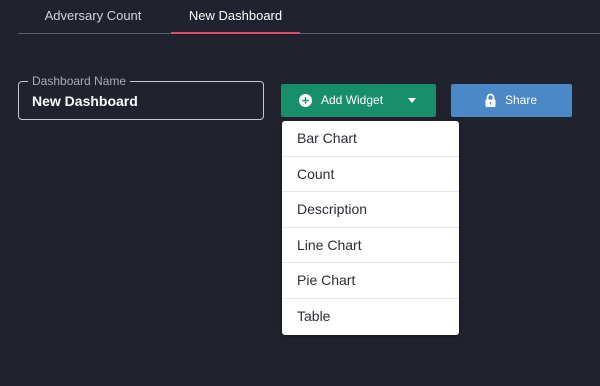  I want to click on tab-label: Adversary Count, so click(93, 15).